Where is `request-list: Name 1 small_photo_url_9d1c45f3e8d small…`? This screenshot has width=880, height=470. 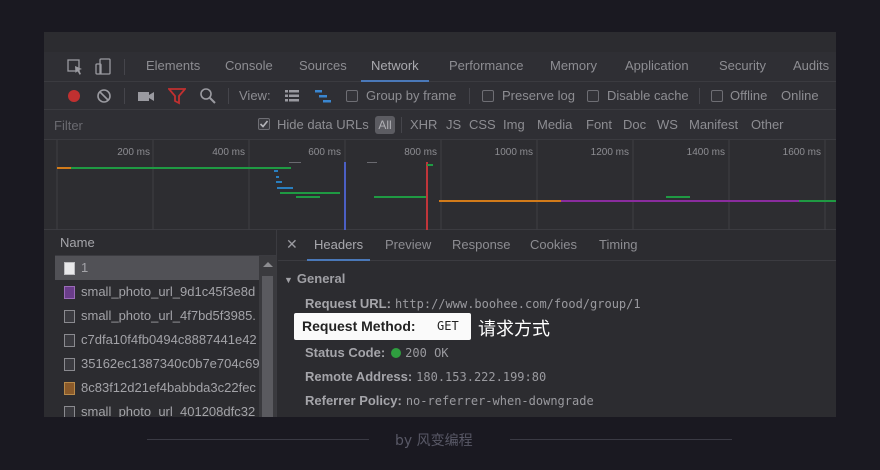 request-list: Name 1 small_photo_url_9d1c45f3e8d small… is located at coordinates (166, 323).